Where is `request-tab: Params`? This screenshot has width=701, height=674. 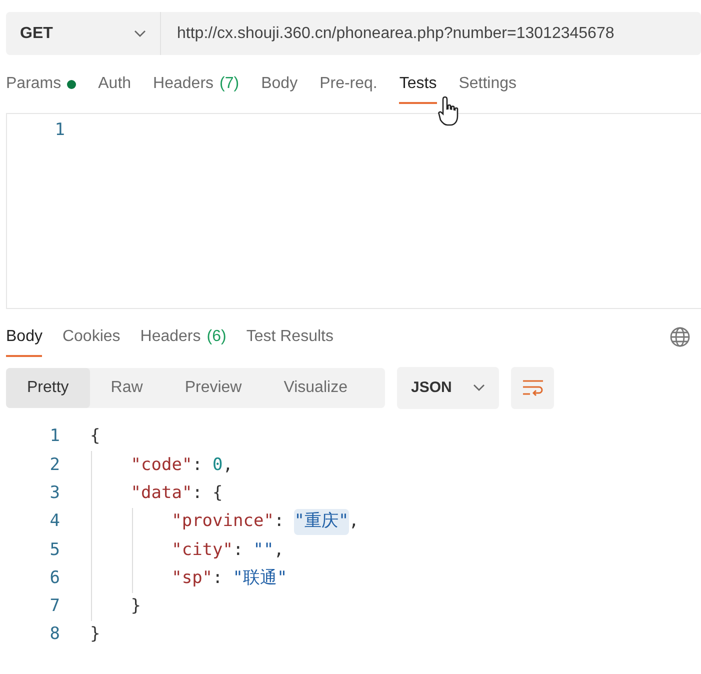
request-tab: Params is located at coordinates (41, 84).